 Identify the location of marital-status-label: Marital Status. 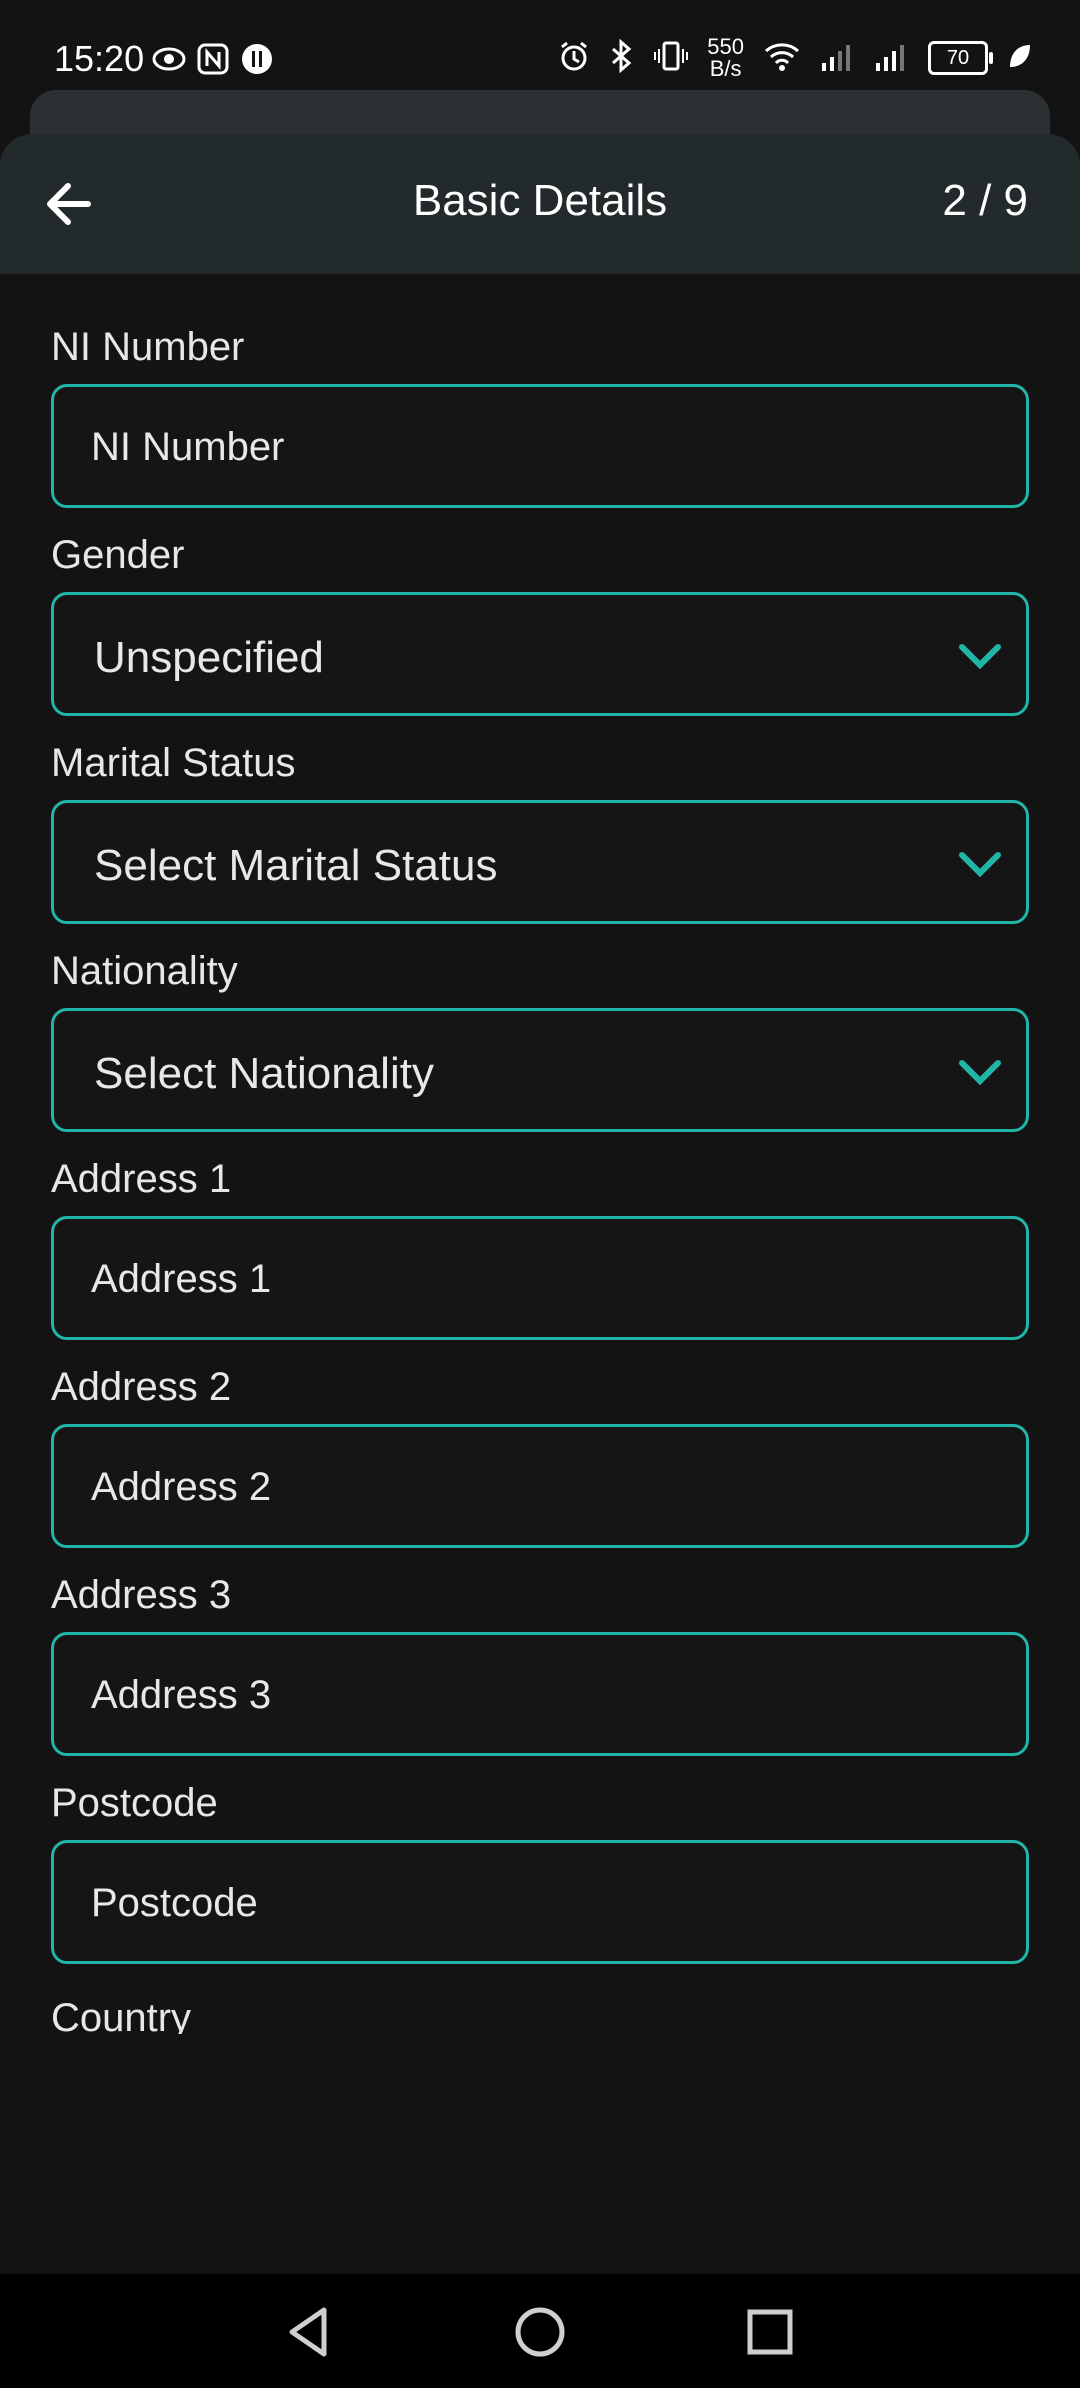
(173, 763).